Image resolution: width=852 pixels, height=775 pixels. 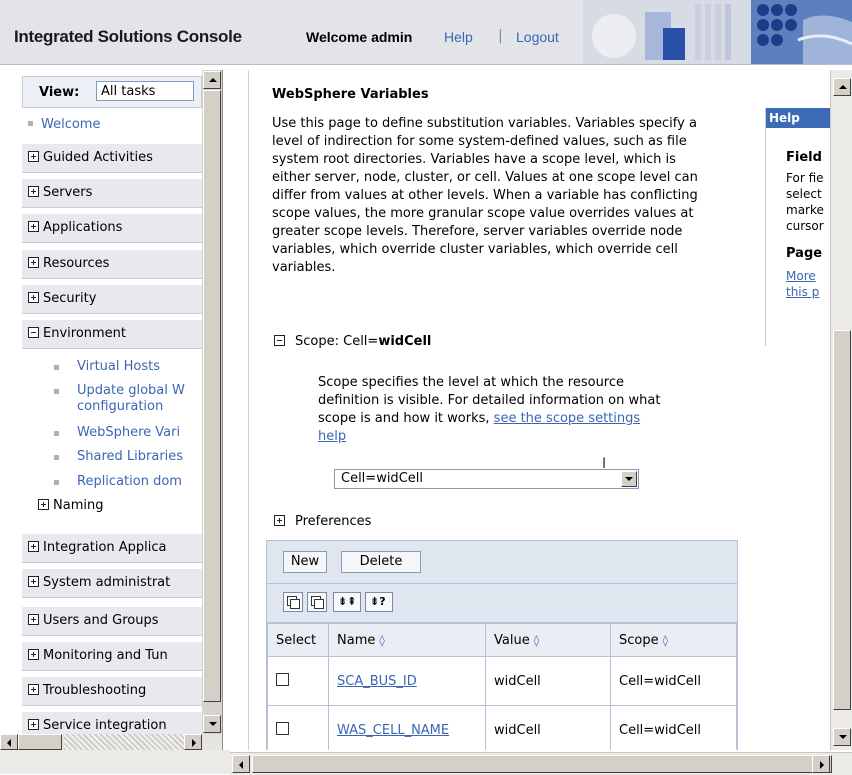 I want to click on nav-item-environment: Environment, so click(x=112, y=334).